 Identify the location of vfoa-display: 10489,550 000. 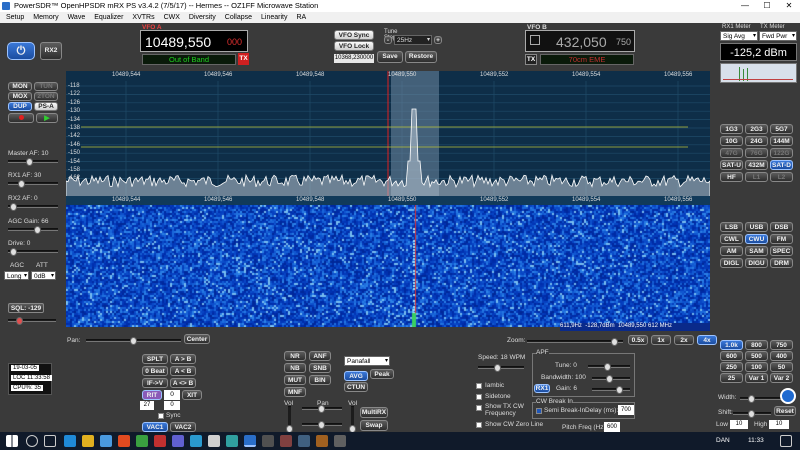
(194, 41).